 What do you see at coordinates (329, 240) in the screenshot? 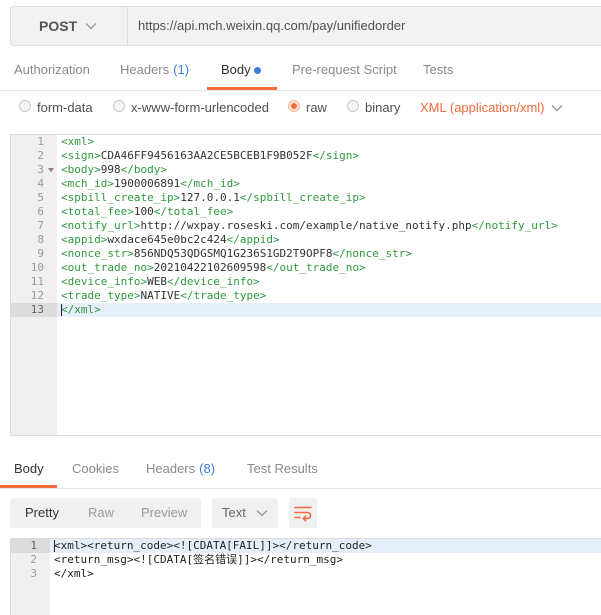
I see `code-line-text: <appid>wxdace645e0bc2c424</appid>` at bounding box center [329, 240].